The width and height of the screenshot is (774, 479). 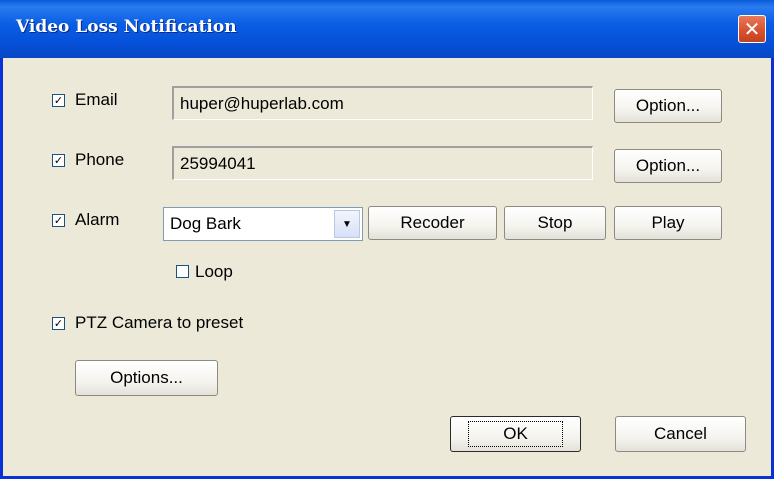 I want to click on chevron-down-icon: ▼, so click(x=347, y=224).